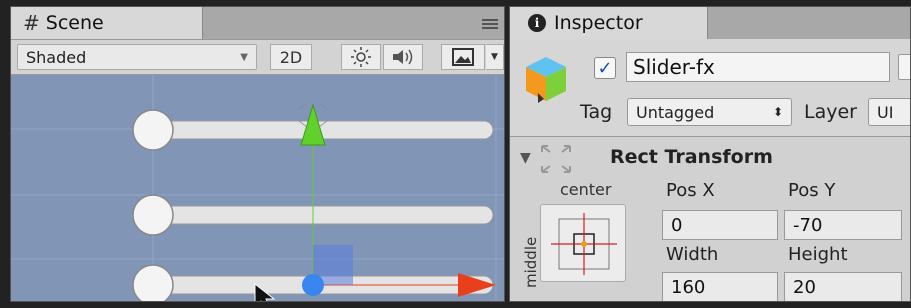  What do you see at coordinates (546, 80) in the screenshot?
I see `gameobject-cube-icon` at bounding box center [546, 80].